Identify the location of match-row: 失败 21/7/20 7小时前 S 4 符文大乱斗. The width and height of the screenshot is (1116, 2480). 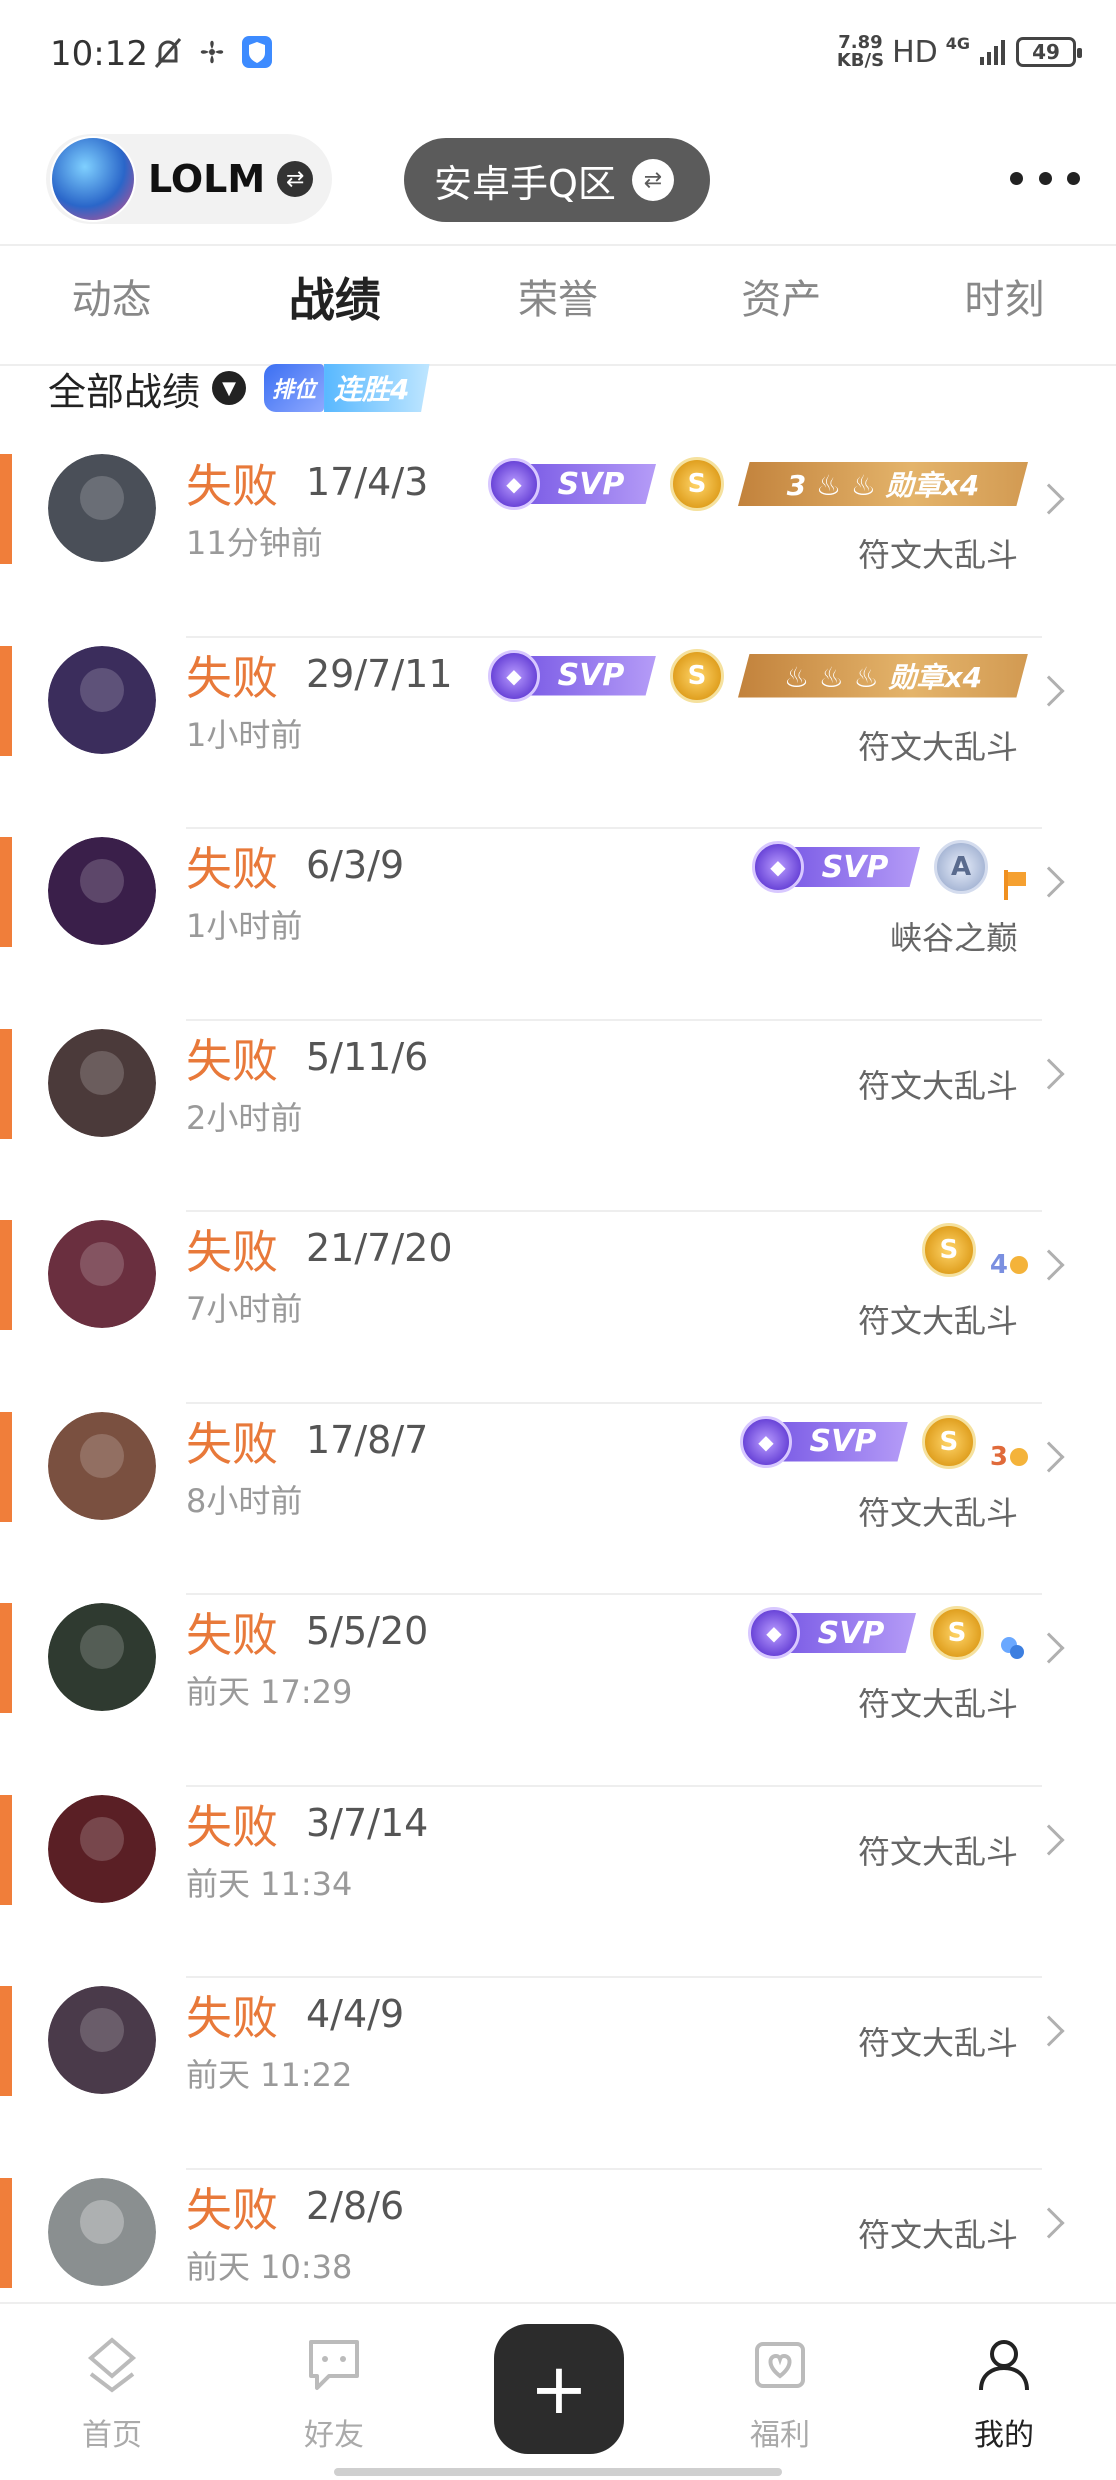
(558, 1308).